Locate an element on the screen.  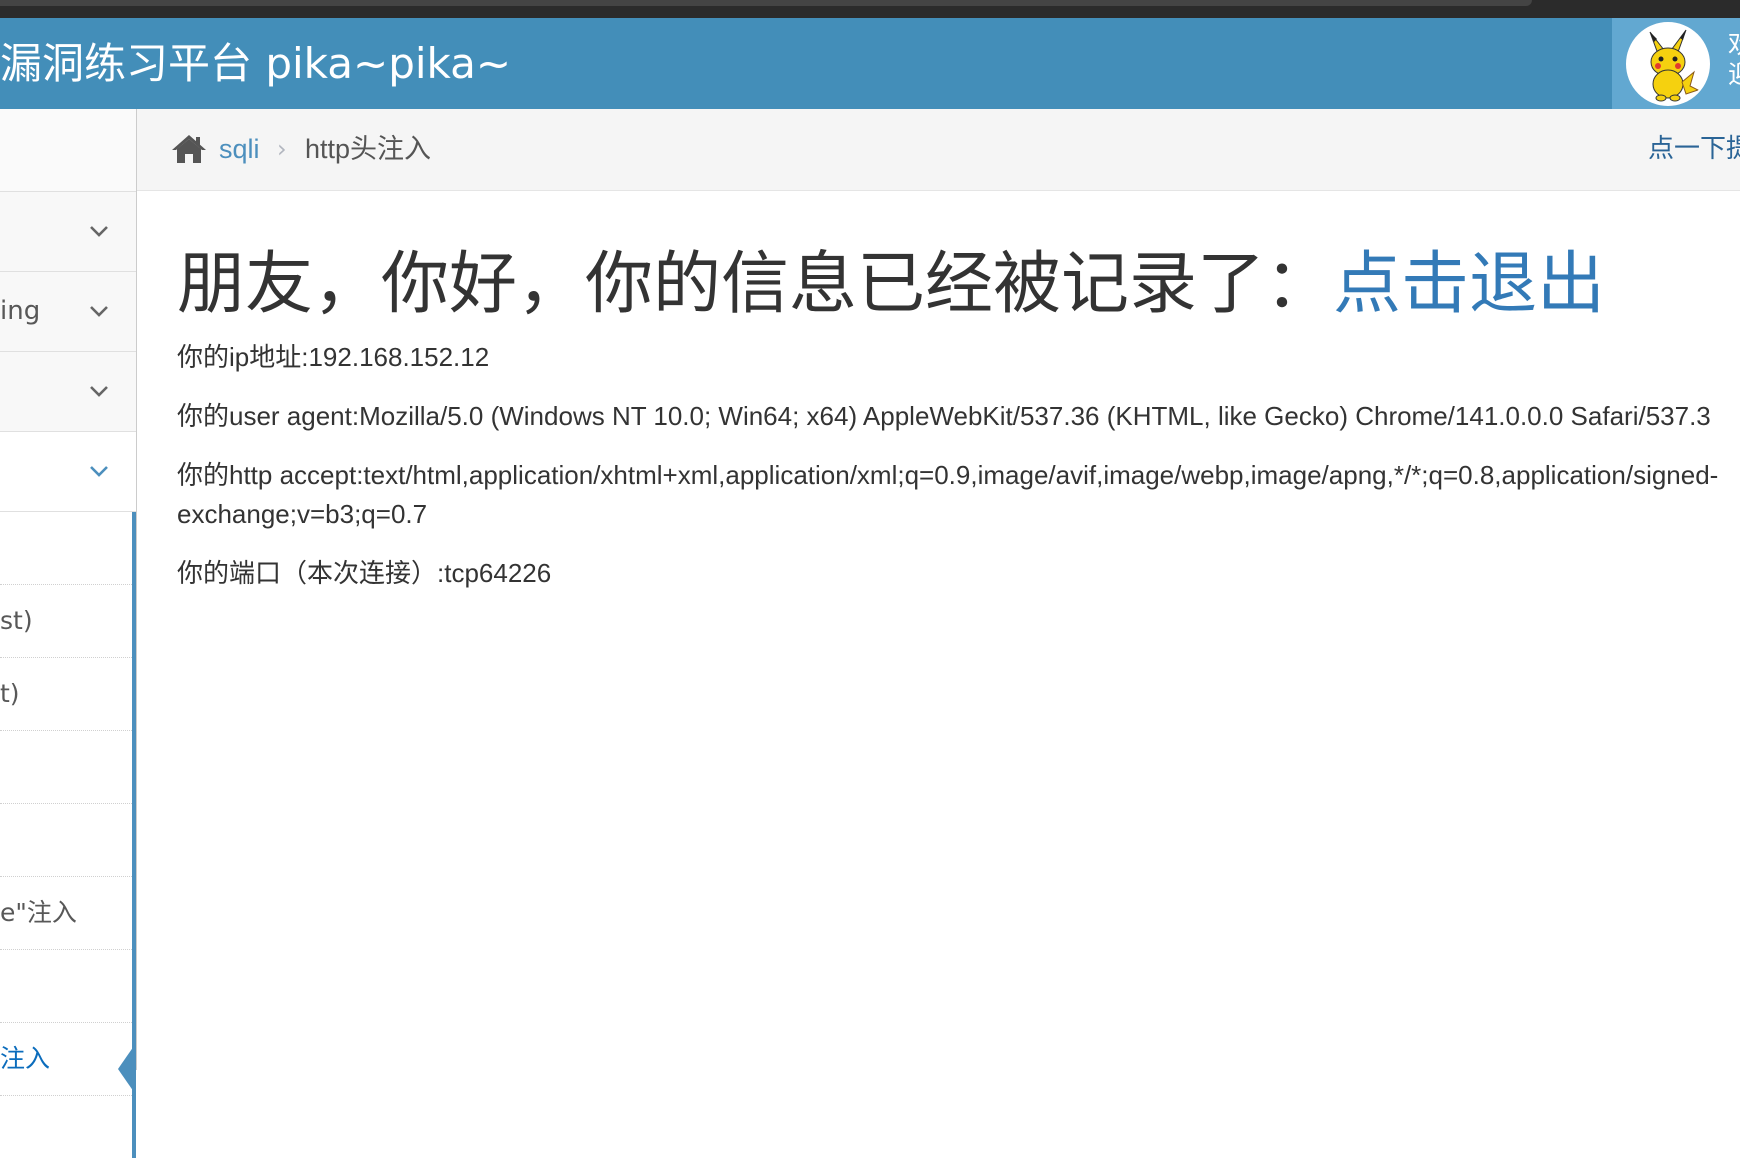
submenu-item-label: e"注入 is located at coordinates (38, 912).